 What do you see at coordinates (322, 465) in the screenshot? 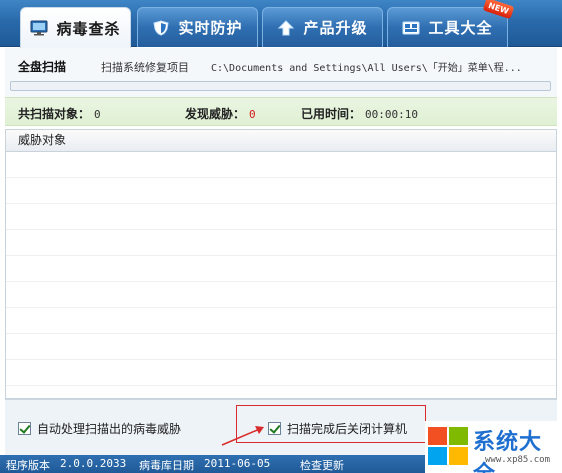
I see `check-update-link: 检查更新` at bounding box center [322, 465].